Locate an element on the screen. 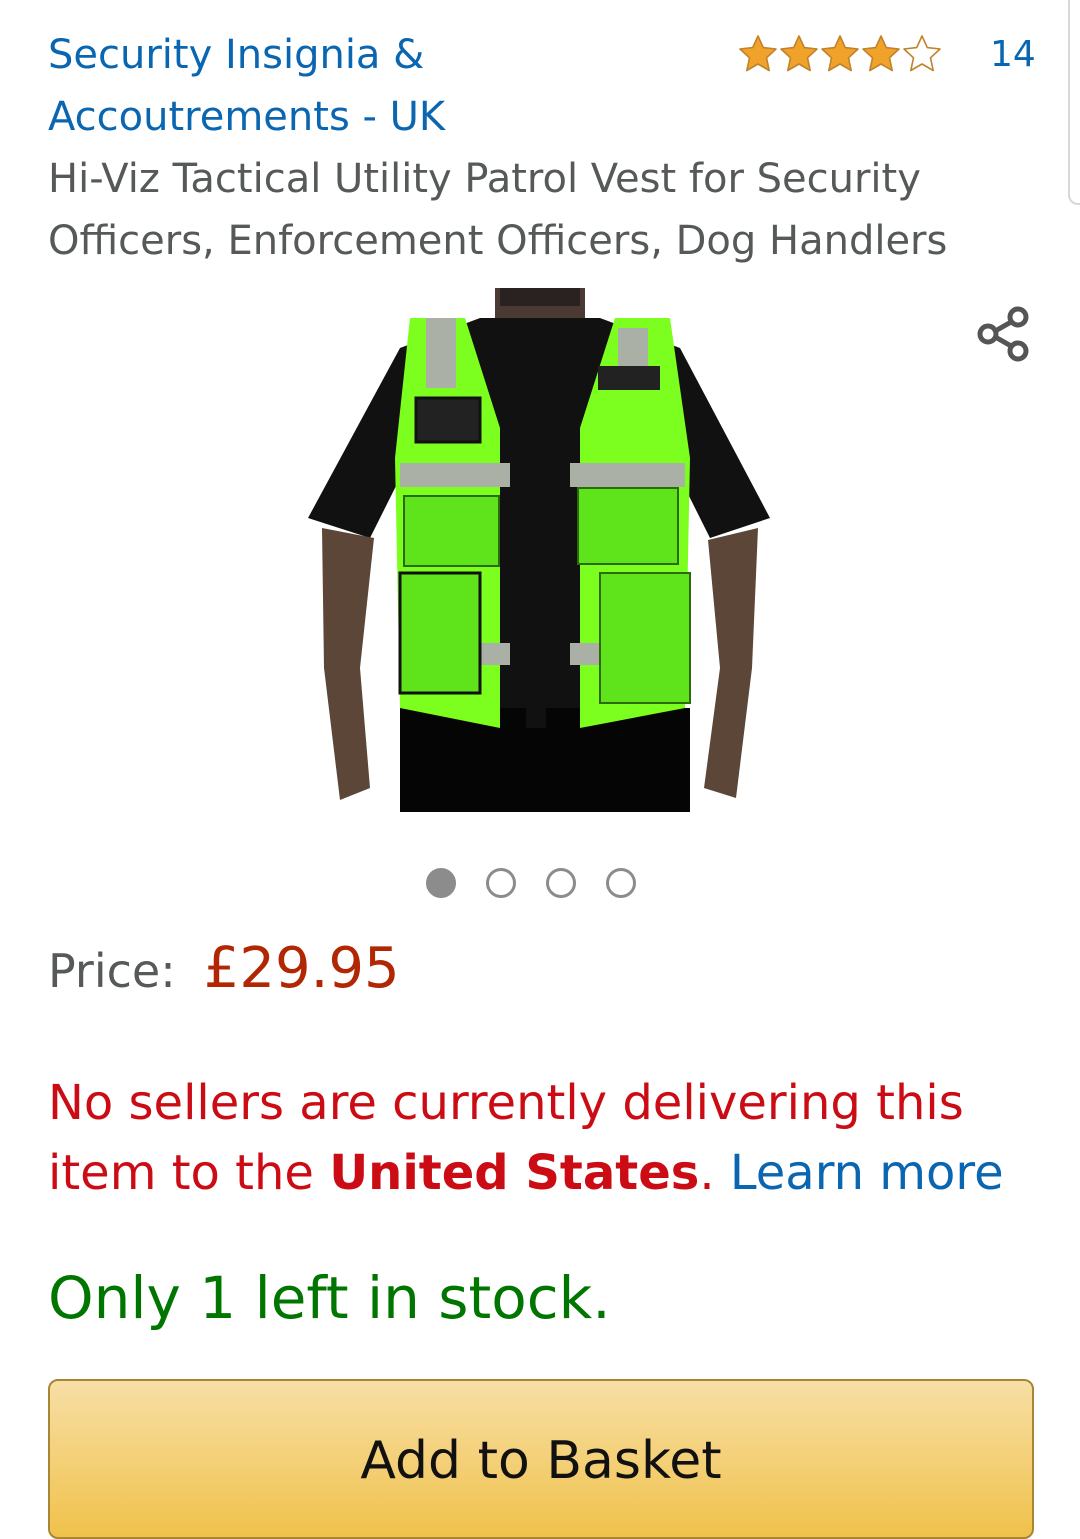 The width and height of the screenshot is (1080, 1539). price-label: Price: is located at coordinates (112, 971).